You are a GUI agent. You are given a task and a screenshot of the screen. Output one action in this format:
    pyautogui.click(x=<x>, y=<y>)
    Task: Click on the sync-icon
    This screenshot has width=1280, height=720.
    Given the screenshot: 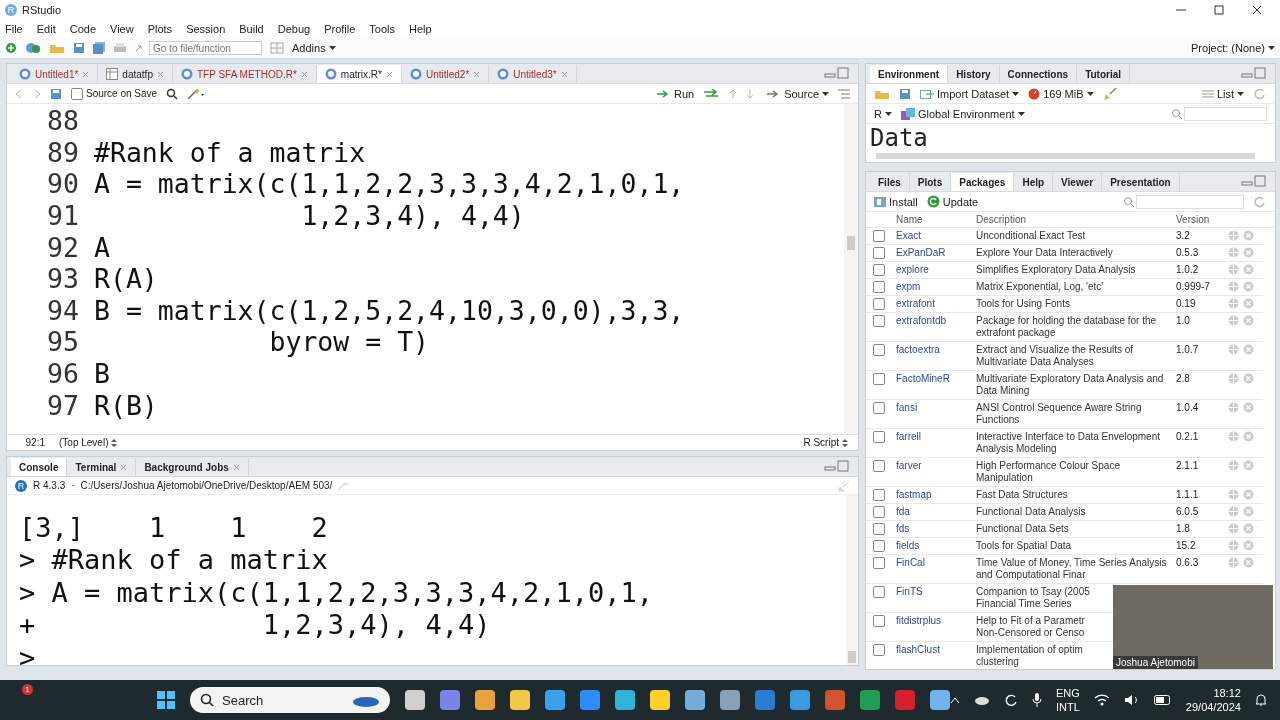 What is the action you would take?
    pyautogui.click(x=1011, y=700)
    